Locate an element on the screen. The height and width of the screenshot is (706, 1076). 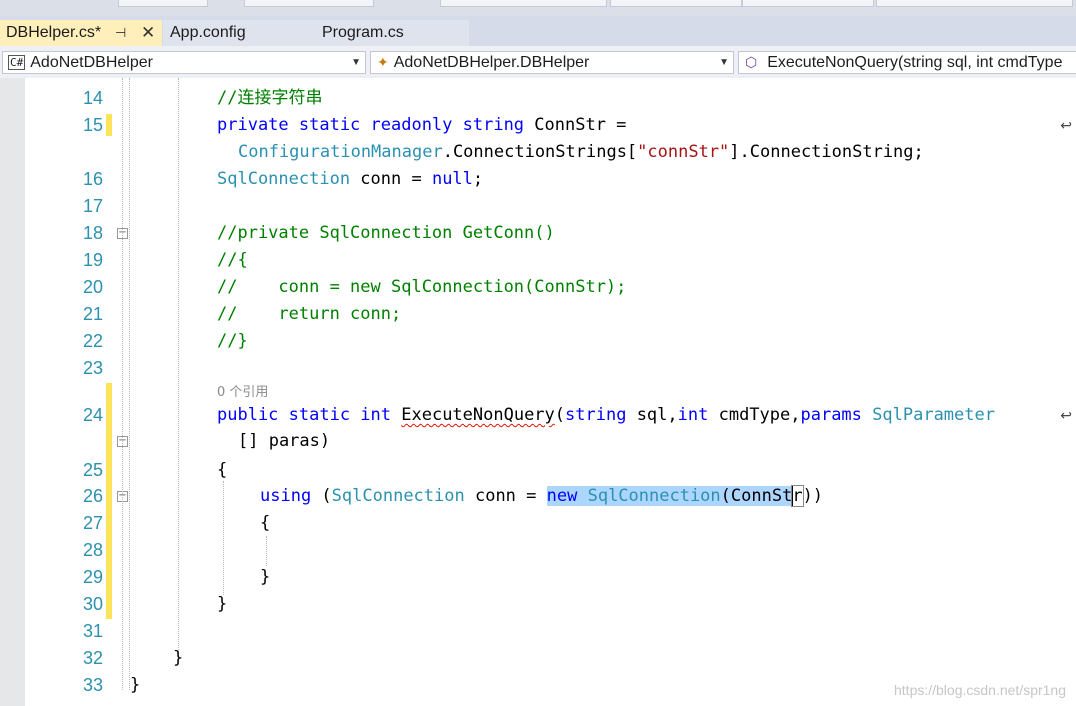
line-number: 25 is located at coordinates (92, 470).